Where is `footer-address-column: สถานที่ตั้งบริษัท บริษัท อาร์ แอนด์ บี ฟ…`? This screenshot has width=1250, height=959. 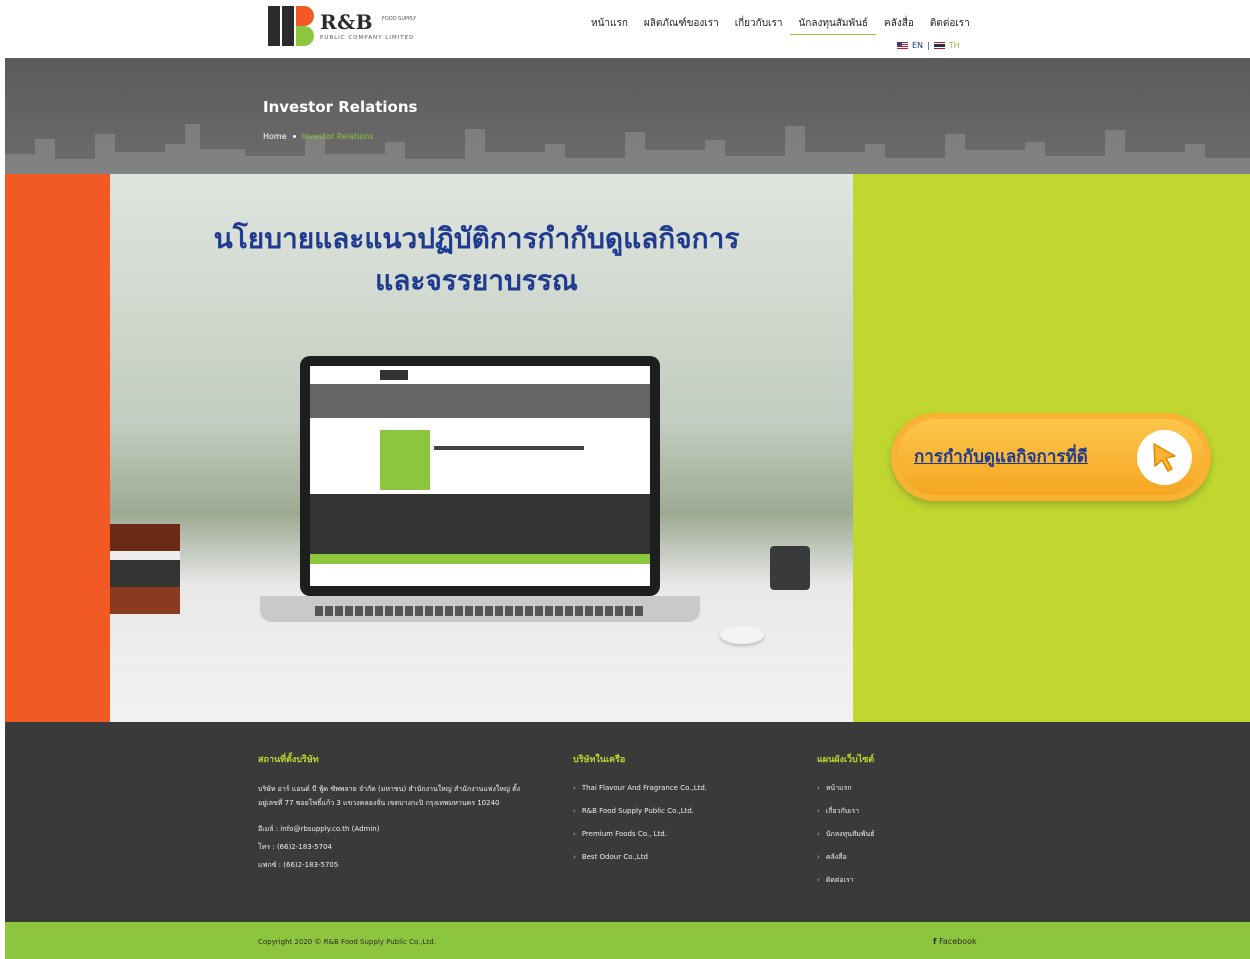 footer-address-column: สถานที่ตั้งบริษัท บริษัท อาร์ แอนด์ บี ฟ… is located at coordinates (393, 812).